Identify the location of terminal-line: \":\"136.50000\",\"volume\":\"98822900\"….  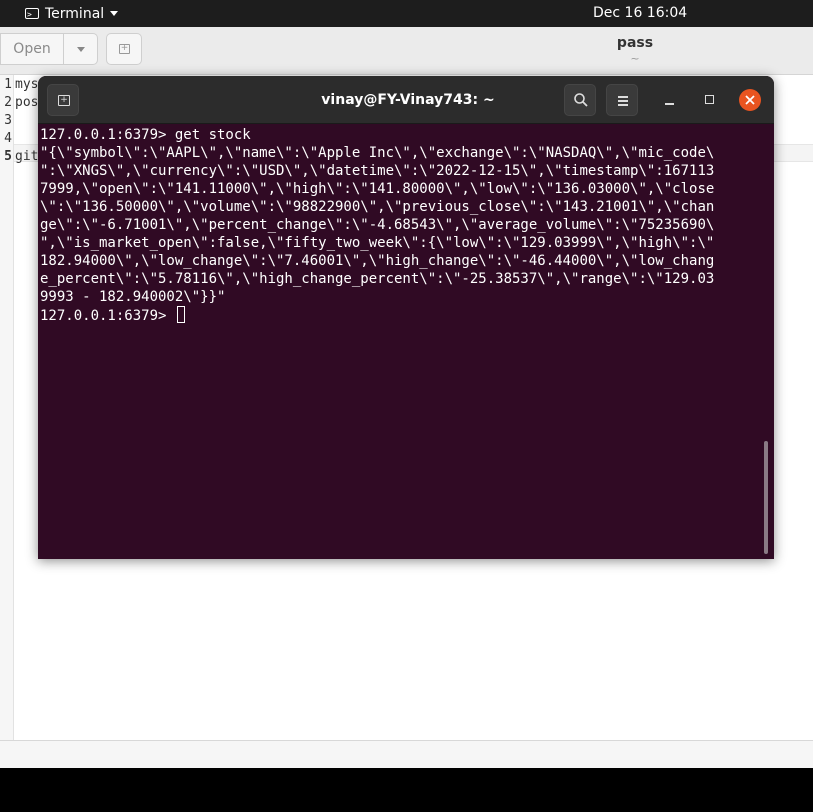
(377, 207).